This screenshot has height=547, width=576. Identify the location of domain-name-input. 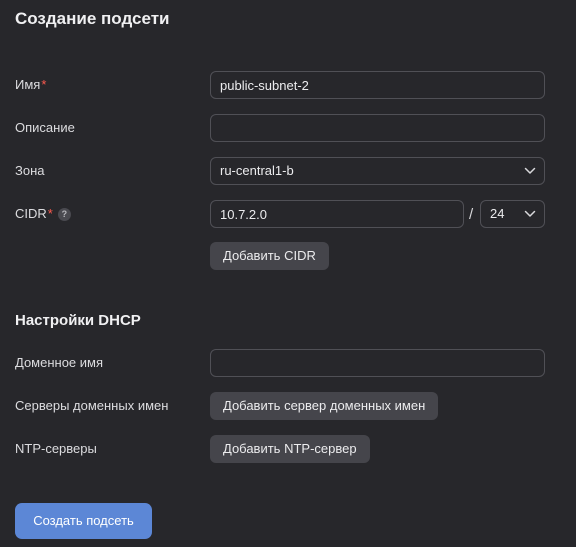
(377, 363).